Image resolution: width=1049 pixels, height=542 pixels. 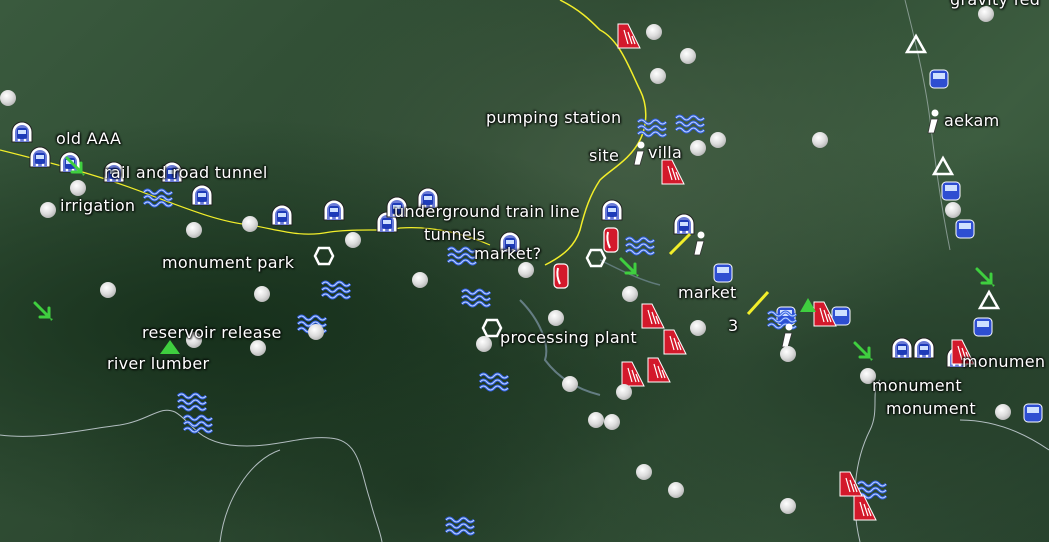 What do you see at coordinates (995, 4) in the screenshot?
I see `placemark-label: gravity fed` at bounding box center [995, 4].